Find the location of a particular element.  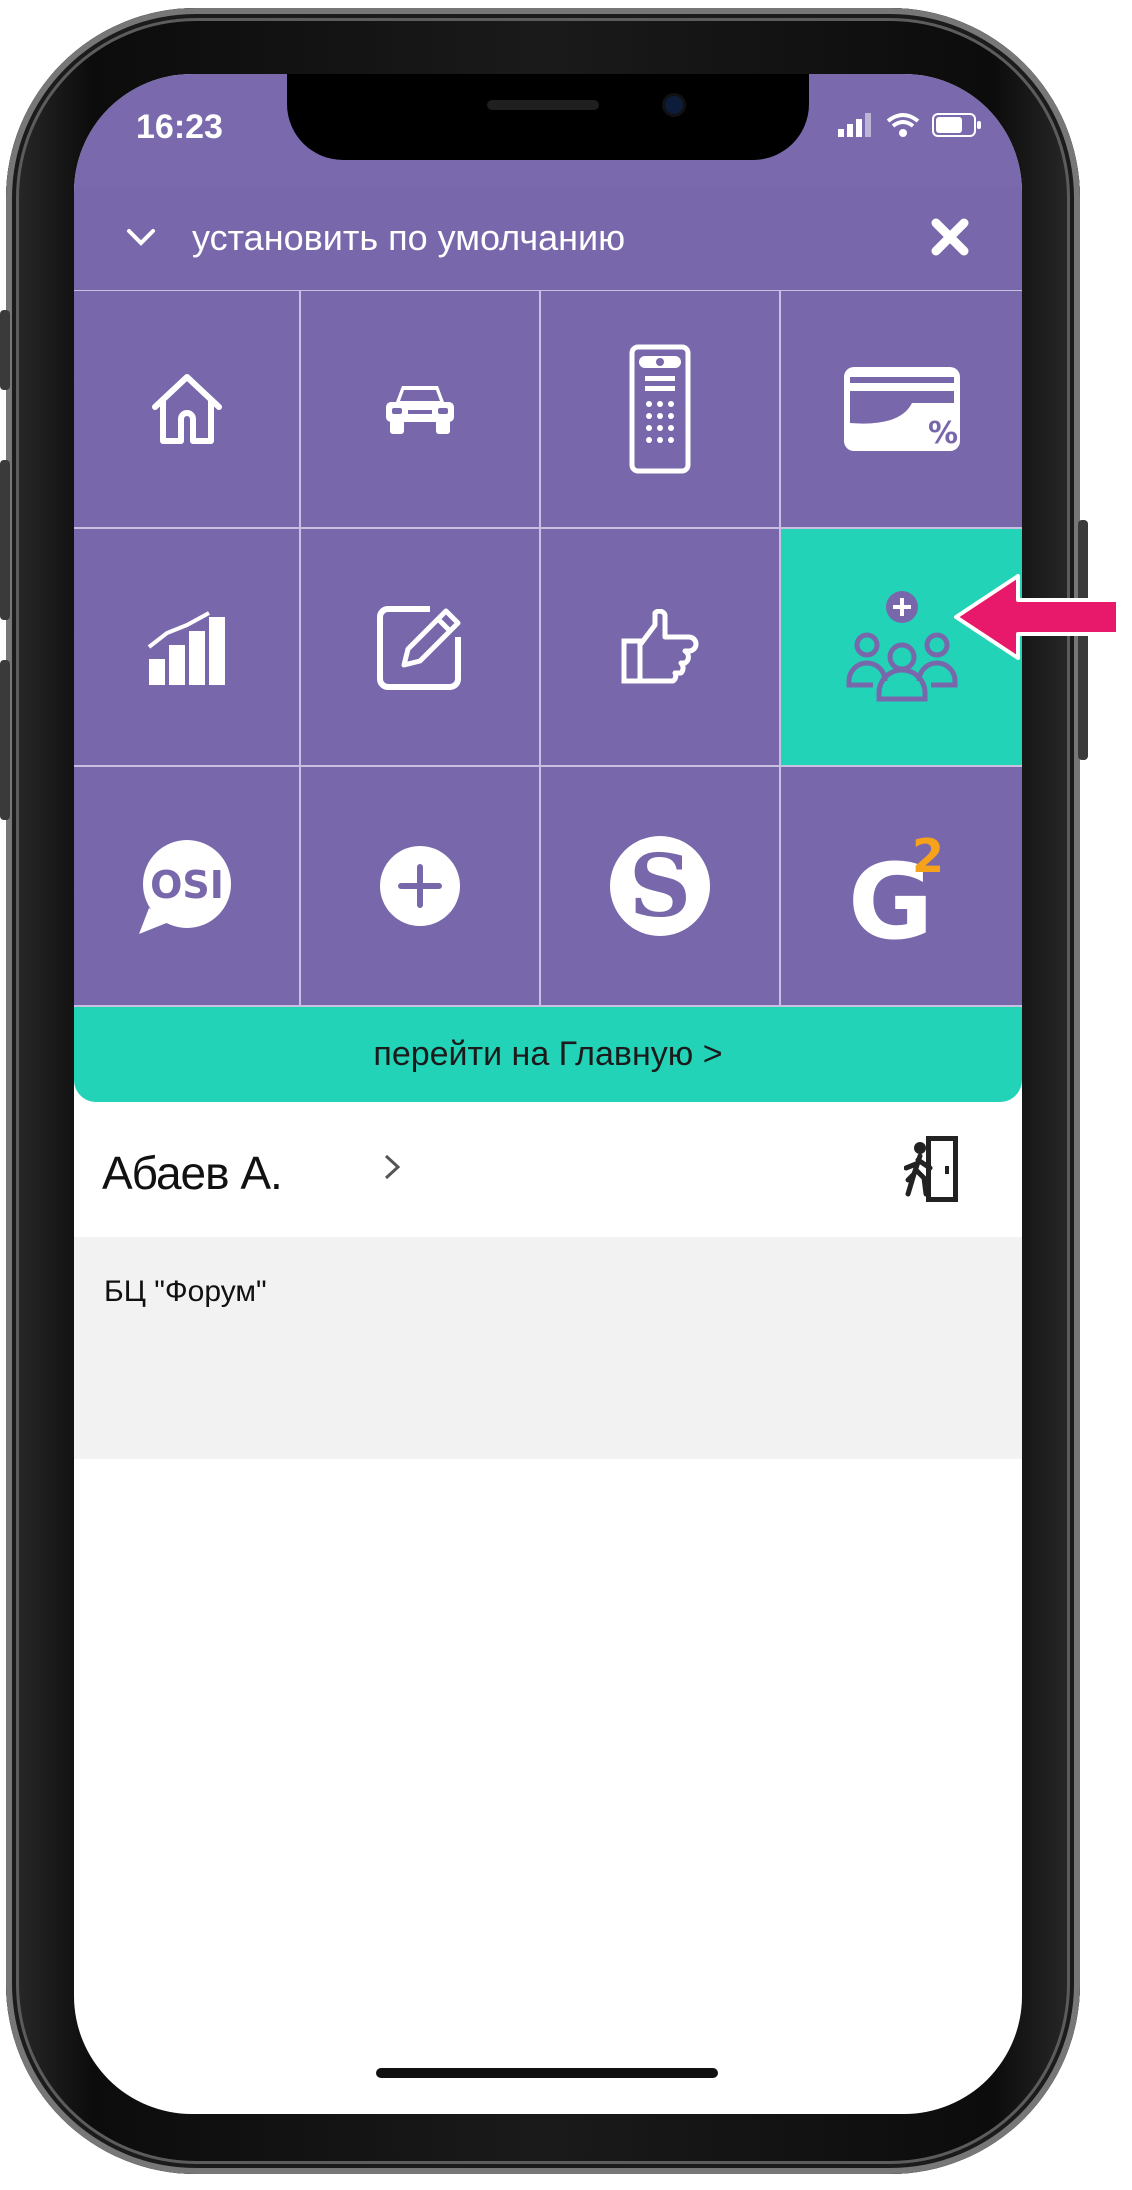

speaker-grille is located at coordinates (543, 105).